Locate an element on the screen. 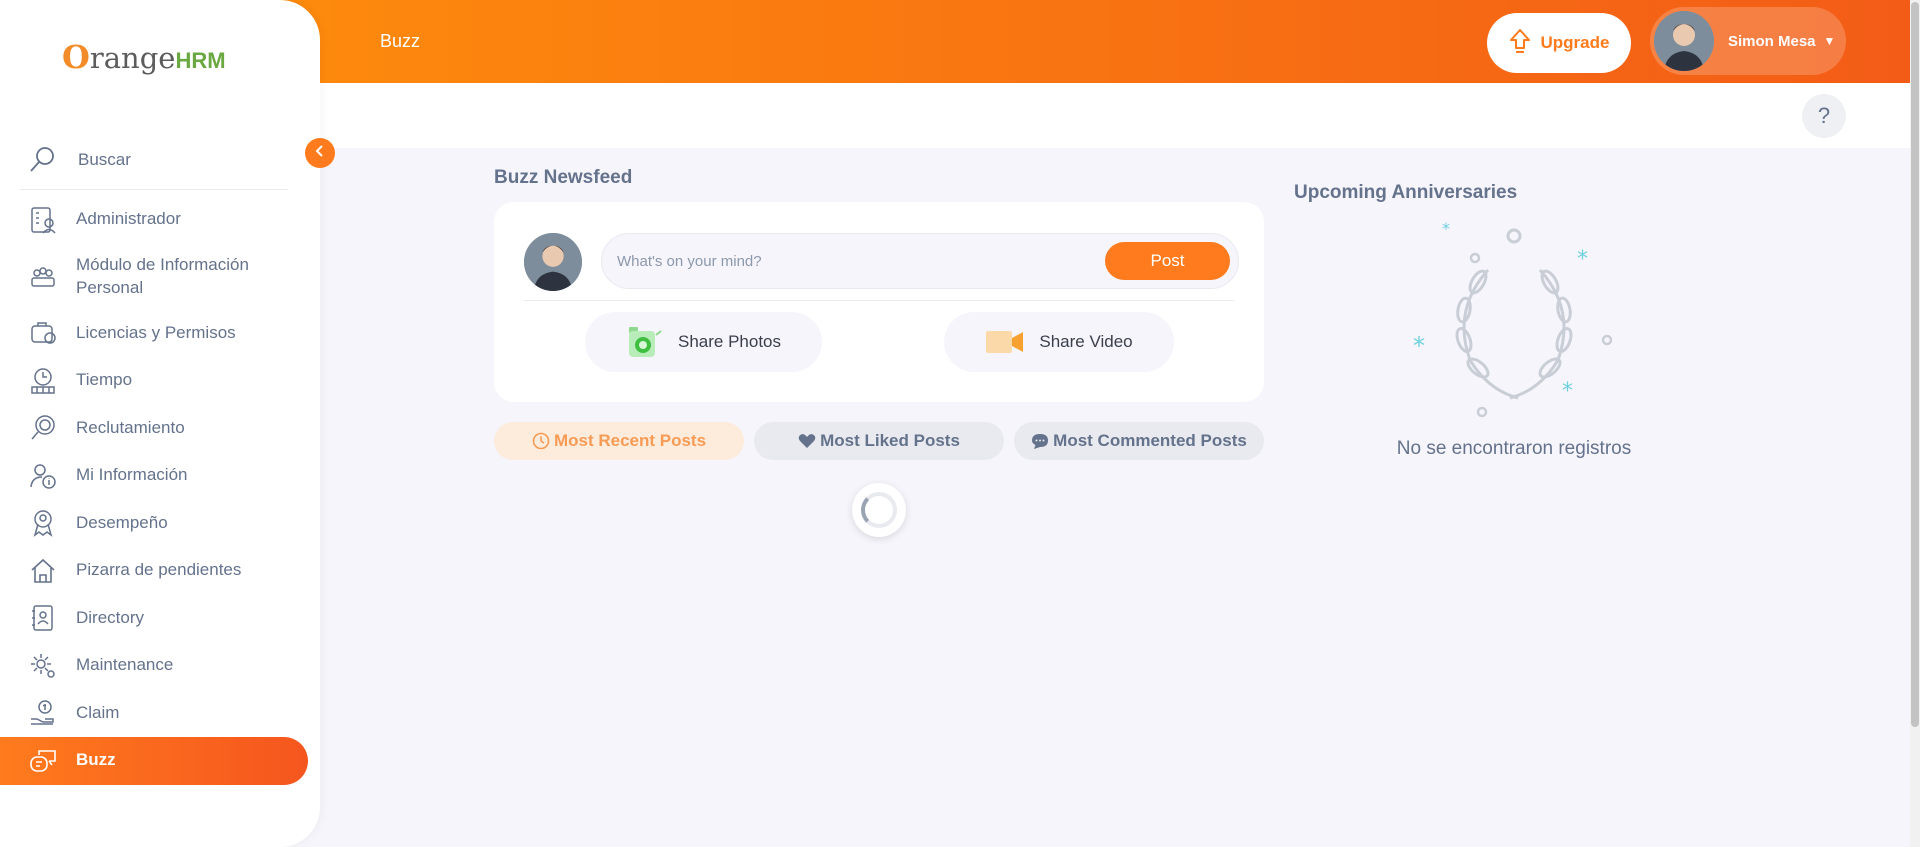  newsfeed-title: Buzz Newsfeed is located at coordinates (563, 177).